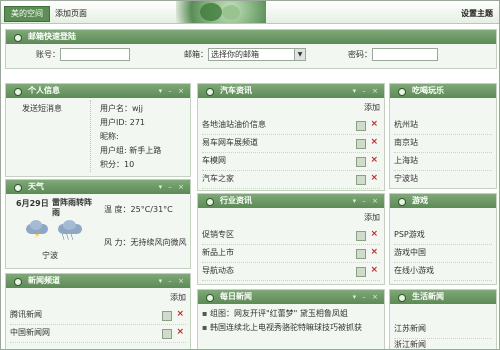  I want to click on mail-login-panel: 邮箱快速登陆 账号： 邮箱： 选择你的邮箱 ▼ 密码：, so click(251, 49).